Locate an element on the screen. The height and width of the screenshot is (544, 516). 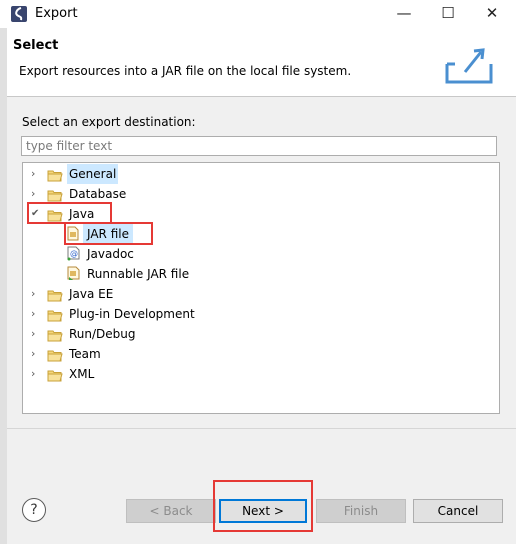
tree-item-label: Run/Debug is located at coordinates (102, 334).